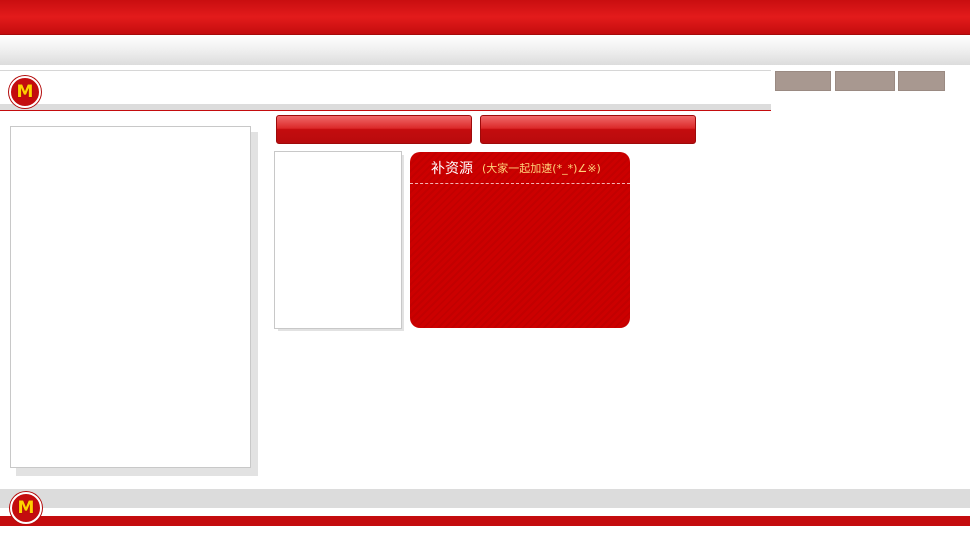 The image size is (970, 555). I want to click on resource-card-title: 补资源, so click(452, 168).